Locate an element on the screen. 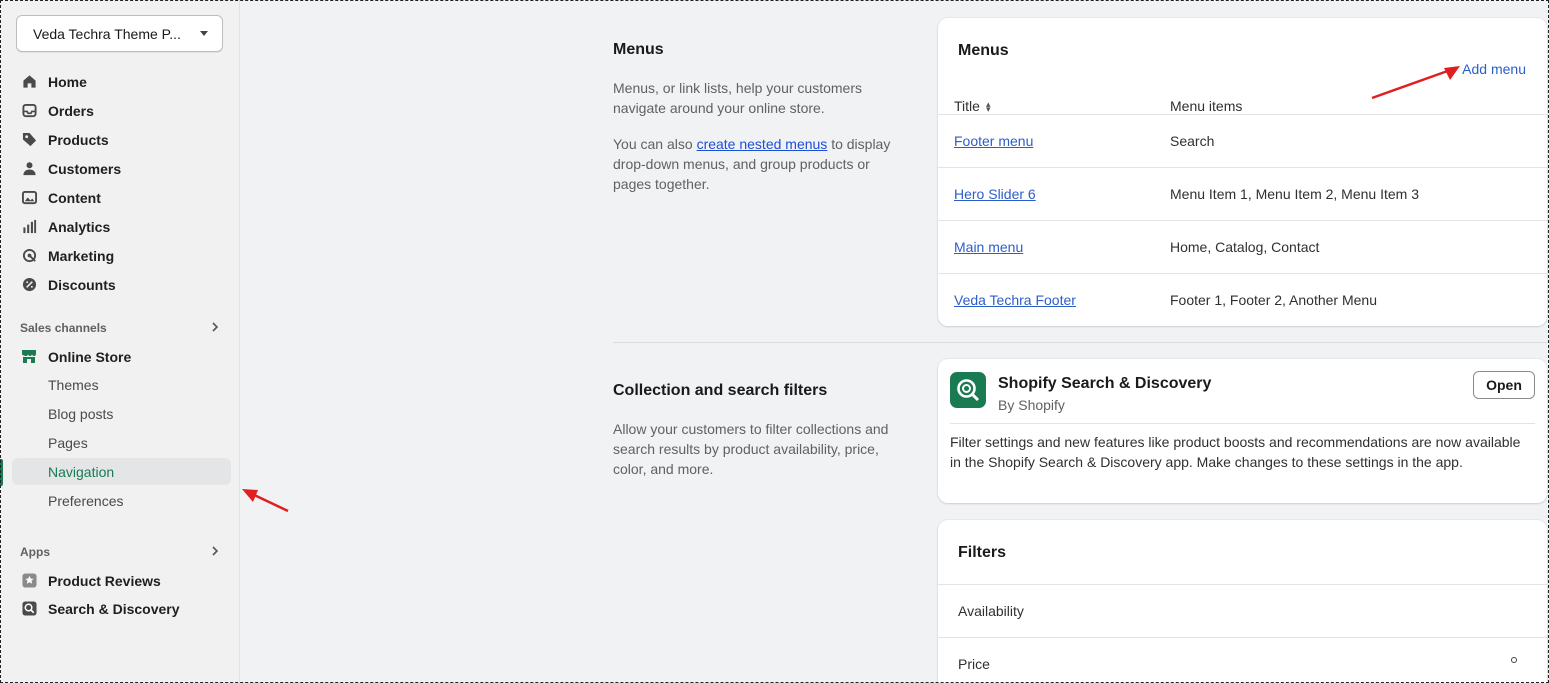 Image resolution: width=1549 pixels, height=683 pixels. annotation-arrow-add-menu is located at coordinates (1415, 83).